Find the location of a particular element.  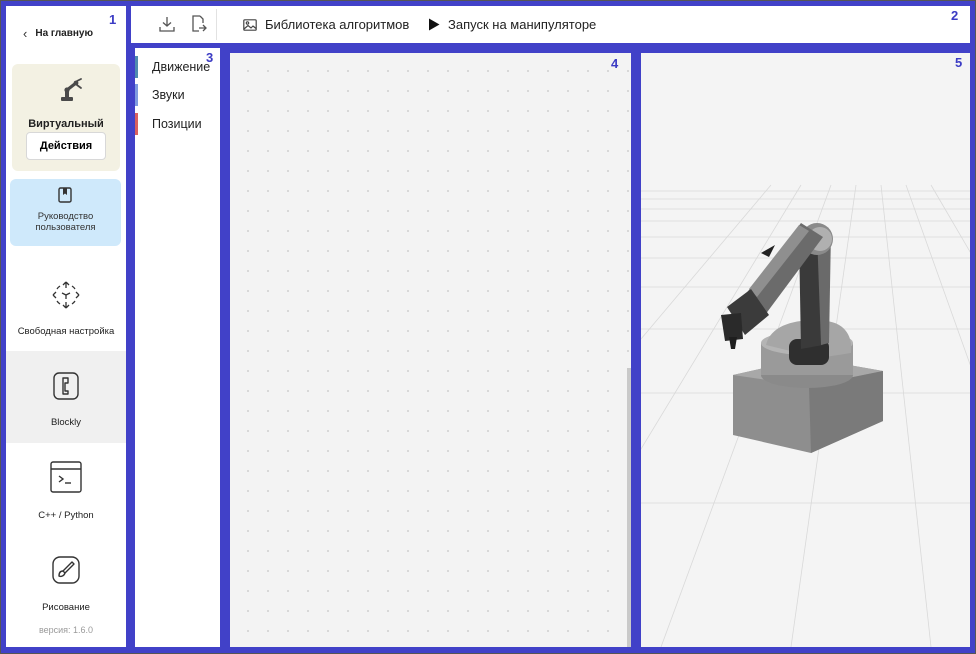

category-movement: Движение is located at coordinates (177, 67).